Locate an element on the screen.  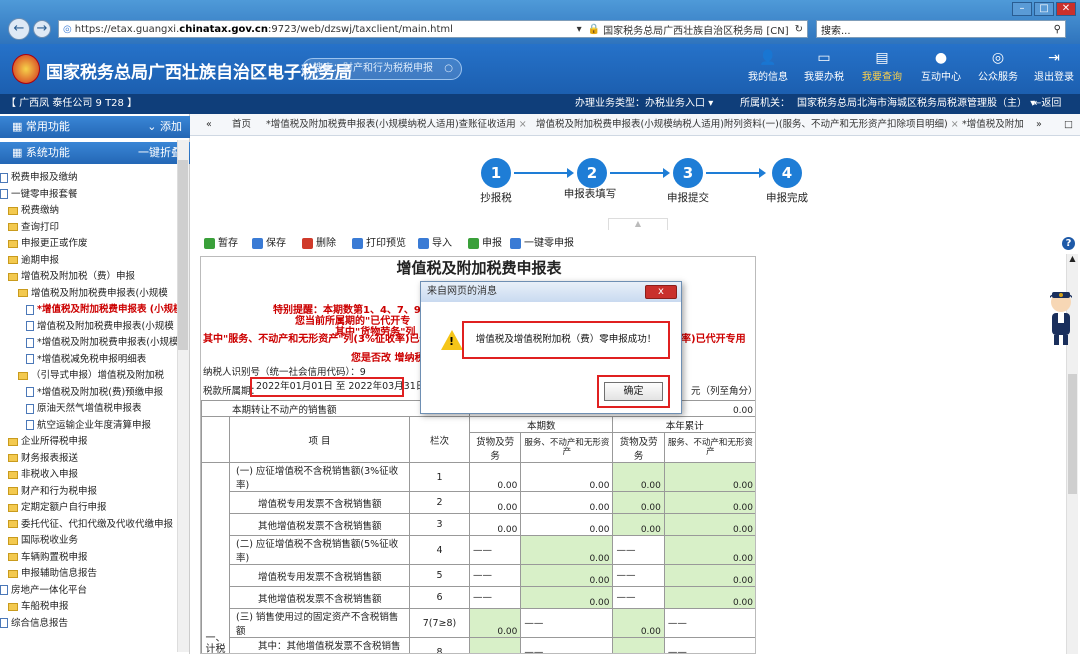
tabs-scroll-left-icon: « is located at coordinates (209, 125).